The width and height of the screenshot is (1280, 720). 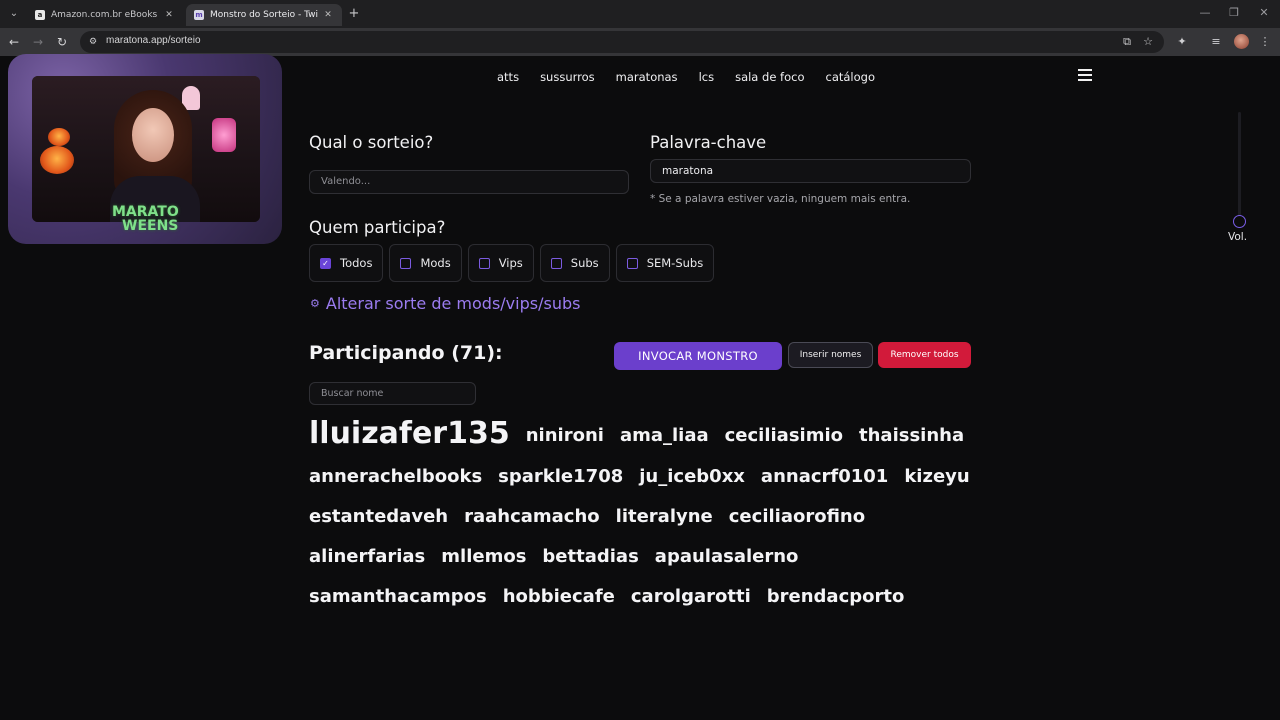 What do you see at coordinates (1234, 12) in the screenshot?
I see `restore-icon: ❐` at bounding box center [1234, 12].